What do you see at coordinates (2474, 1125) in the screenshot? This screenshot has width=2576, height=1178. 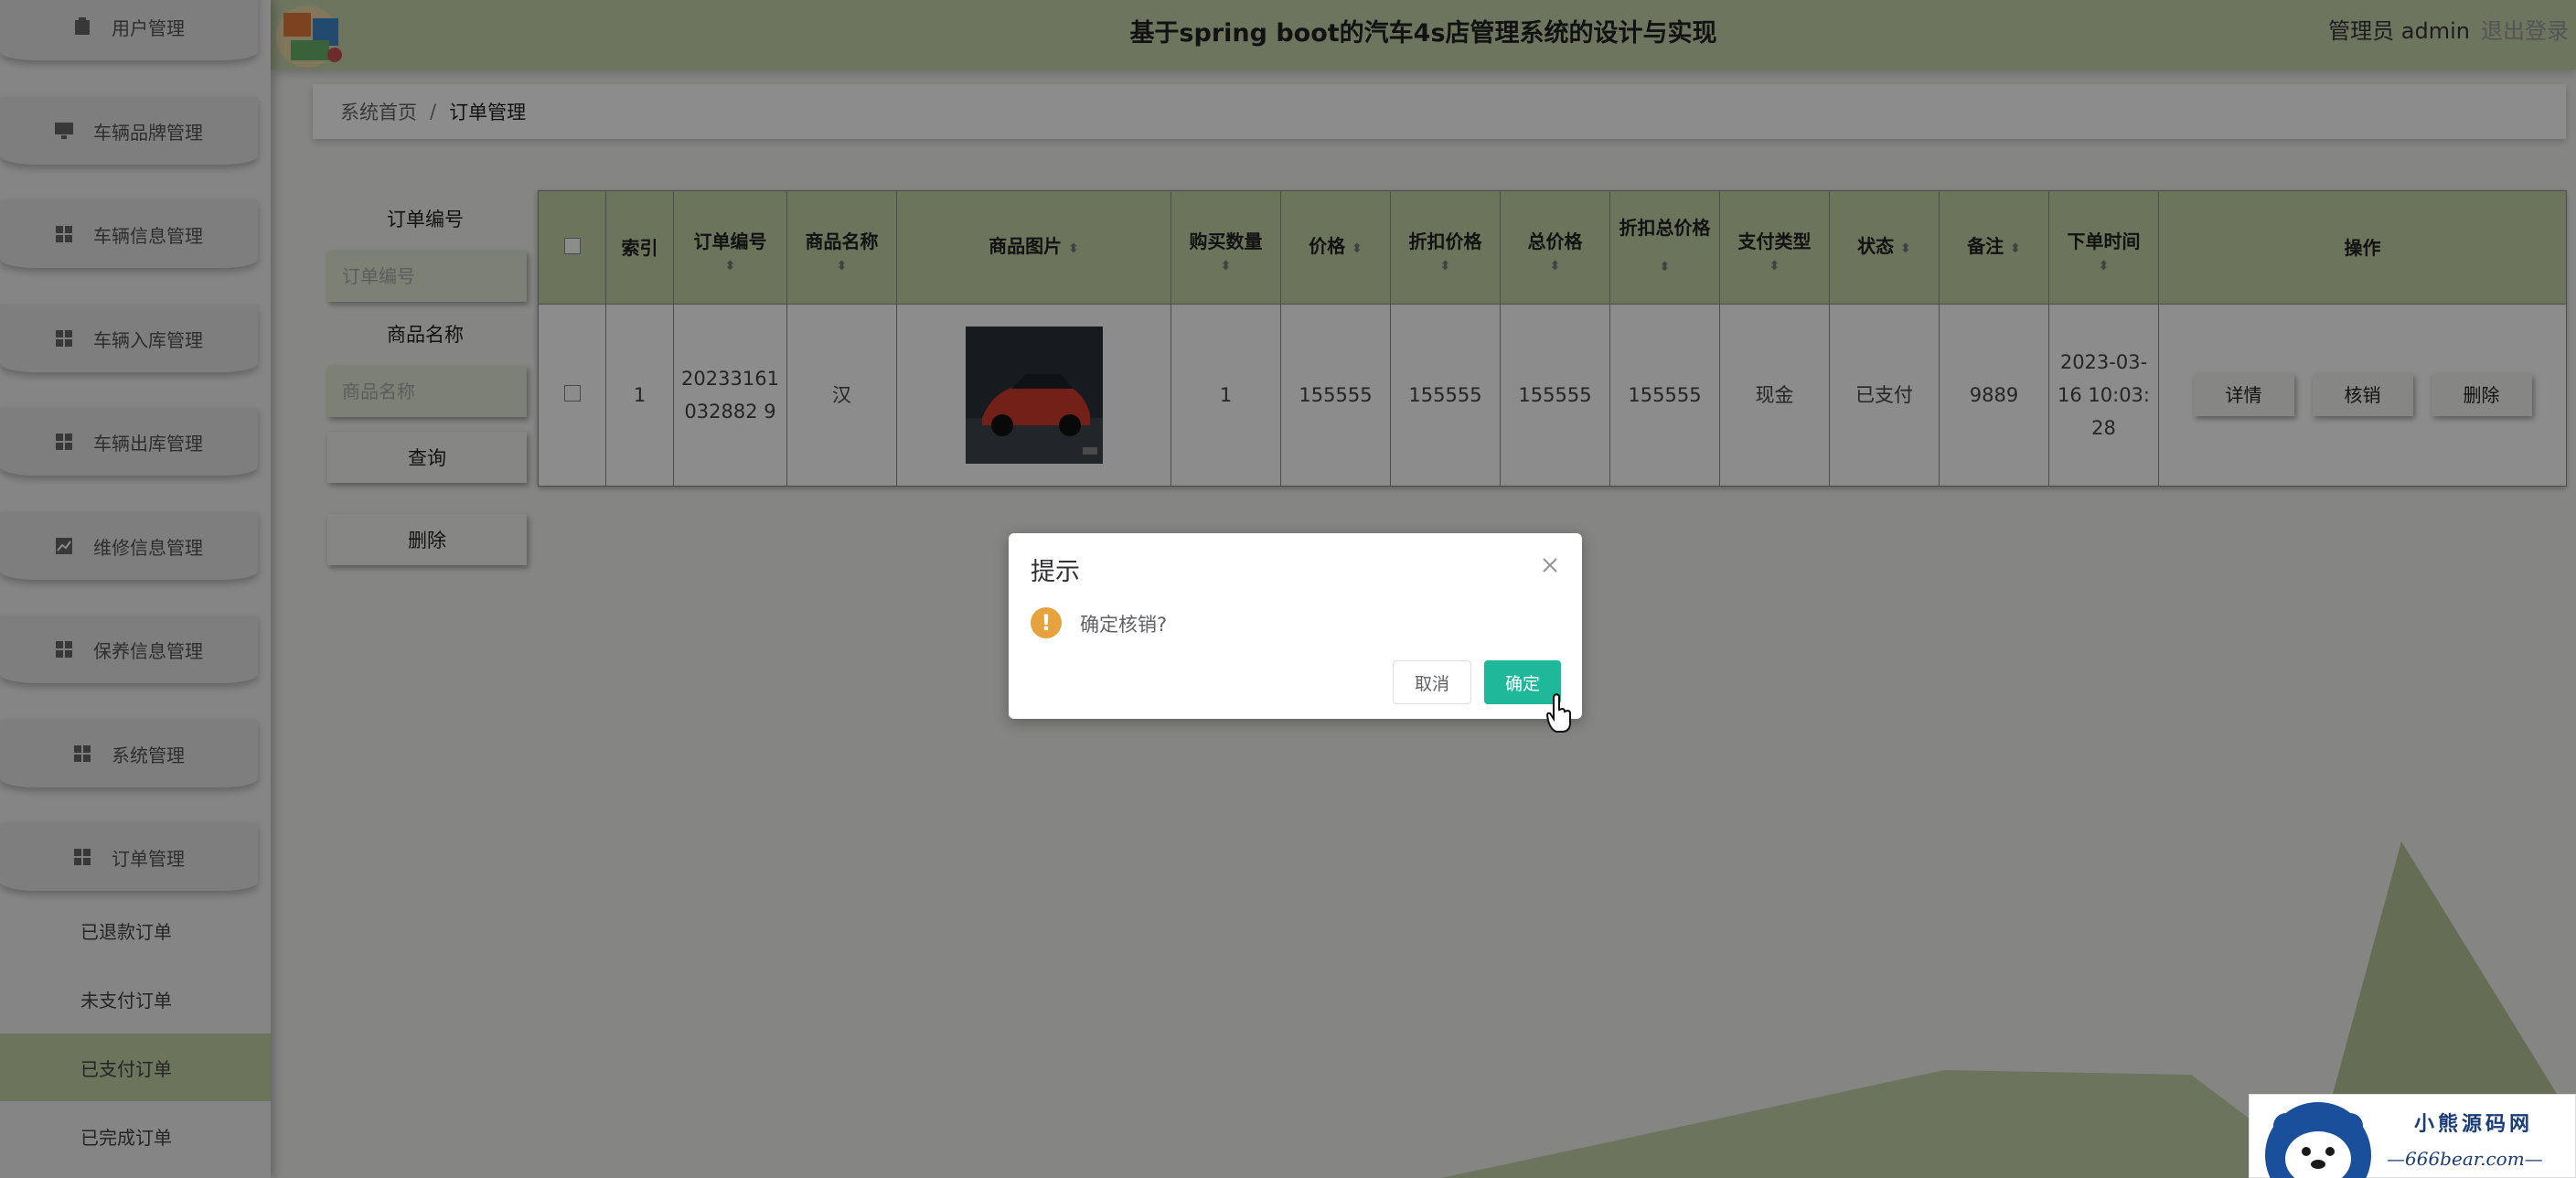 I see `watermark-text: 小熊源码网` at bounding box center [2474, 1125].